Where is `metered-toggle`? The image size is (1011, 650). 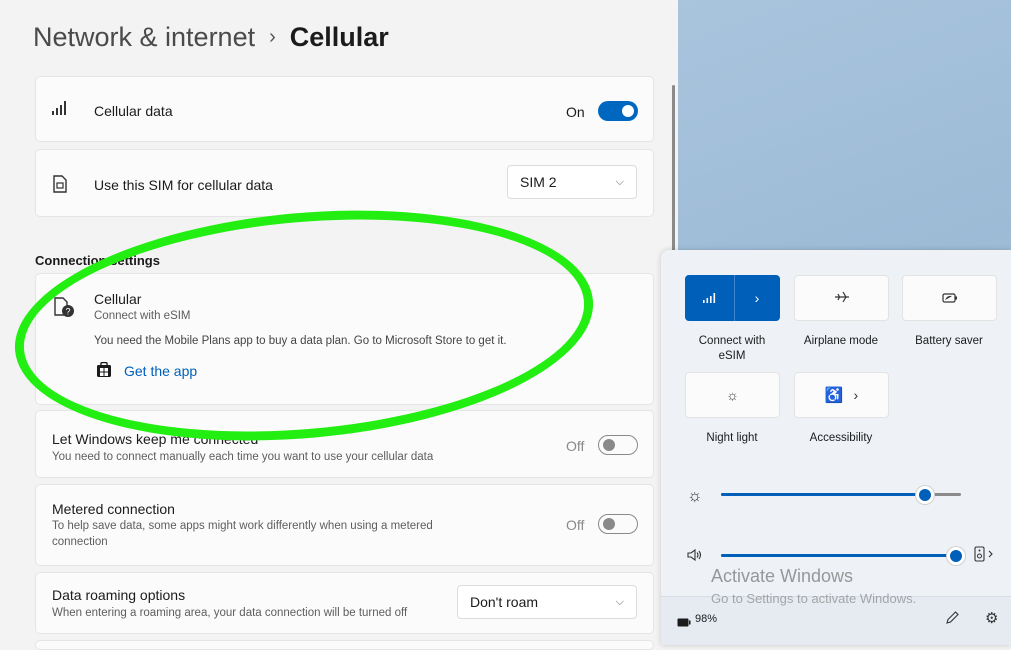
metered-toggle is located at coordinates (618, 524).